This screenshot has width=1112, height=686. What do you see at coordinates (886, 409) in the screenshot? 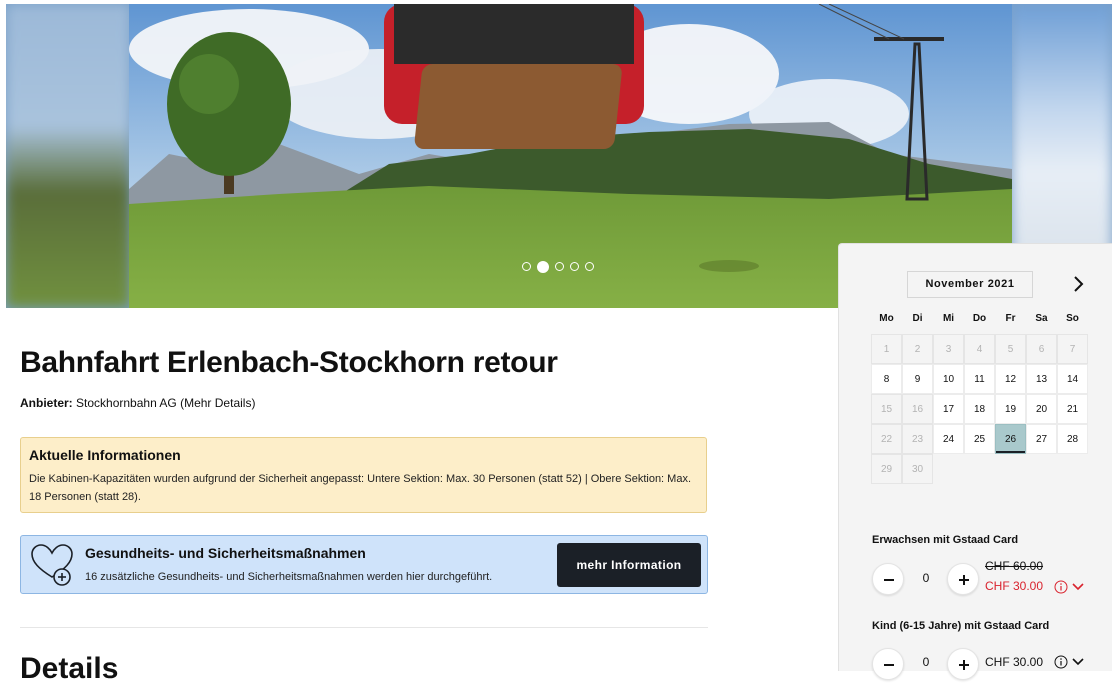
I see `calendar-day-unavailable: 15` at bounding box center [886, 409].